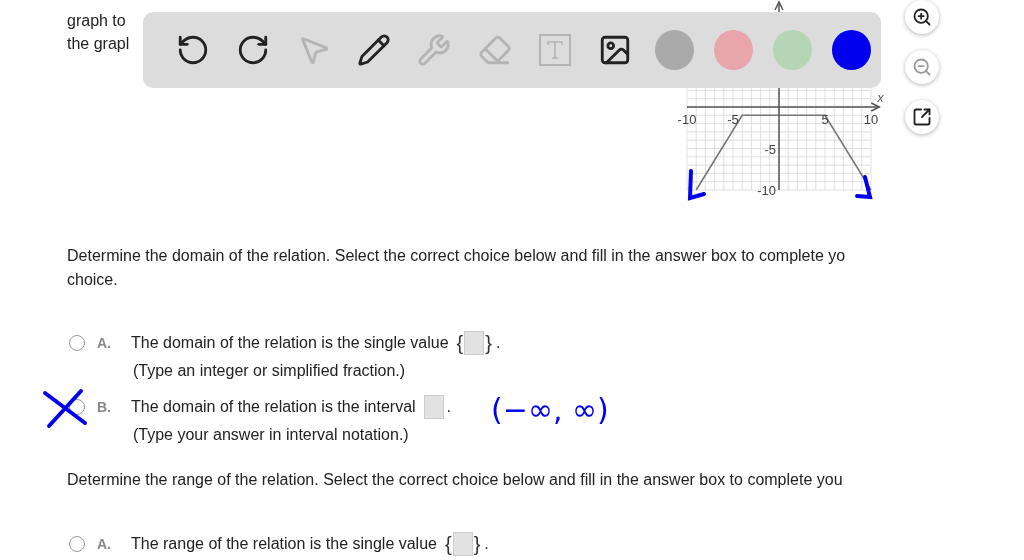 Image resolution: width=1024 pixels, height=560 pixels. Describe the element at coordinates (550, 410) in the screenshot. I see `handwritten-annotation: (−∞, ∞)` at that location.